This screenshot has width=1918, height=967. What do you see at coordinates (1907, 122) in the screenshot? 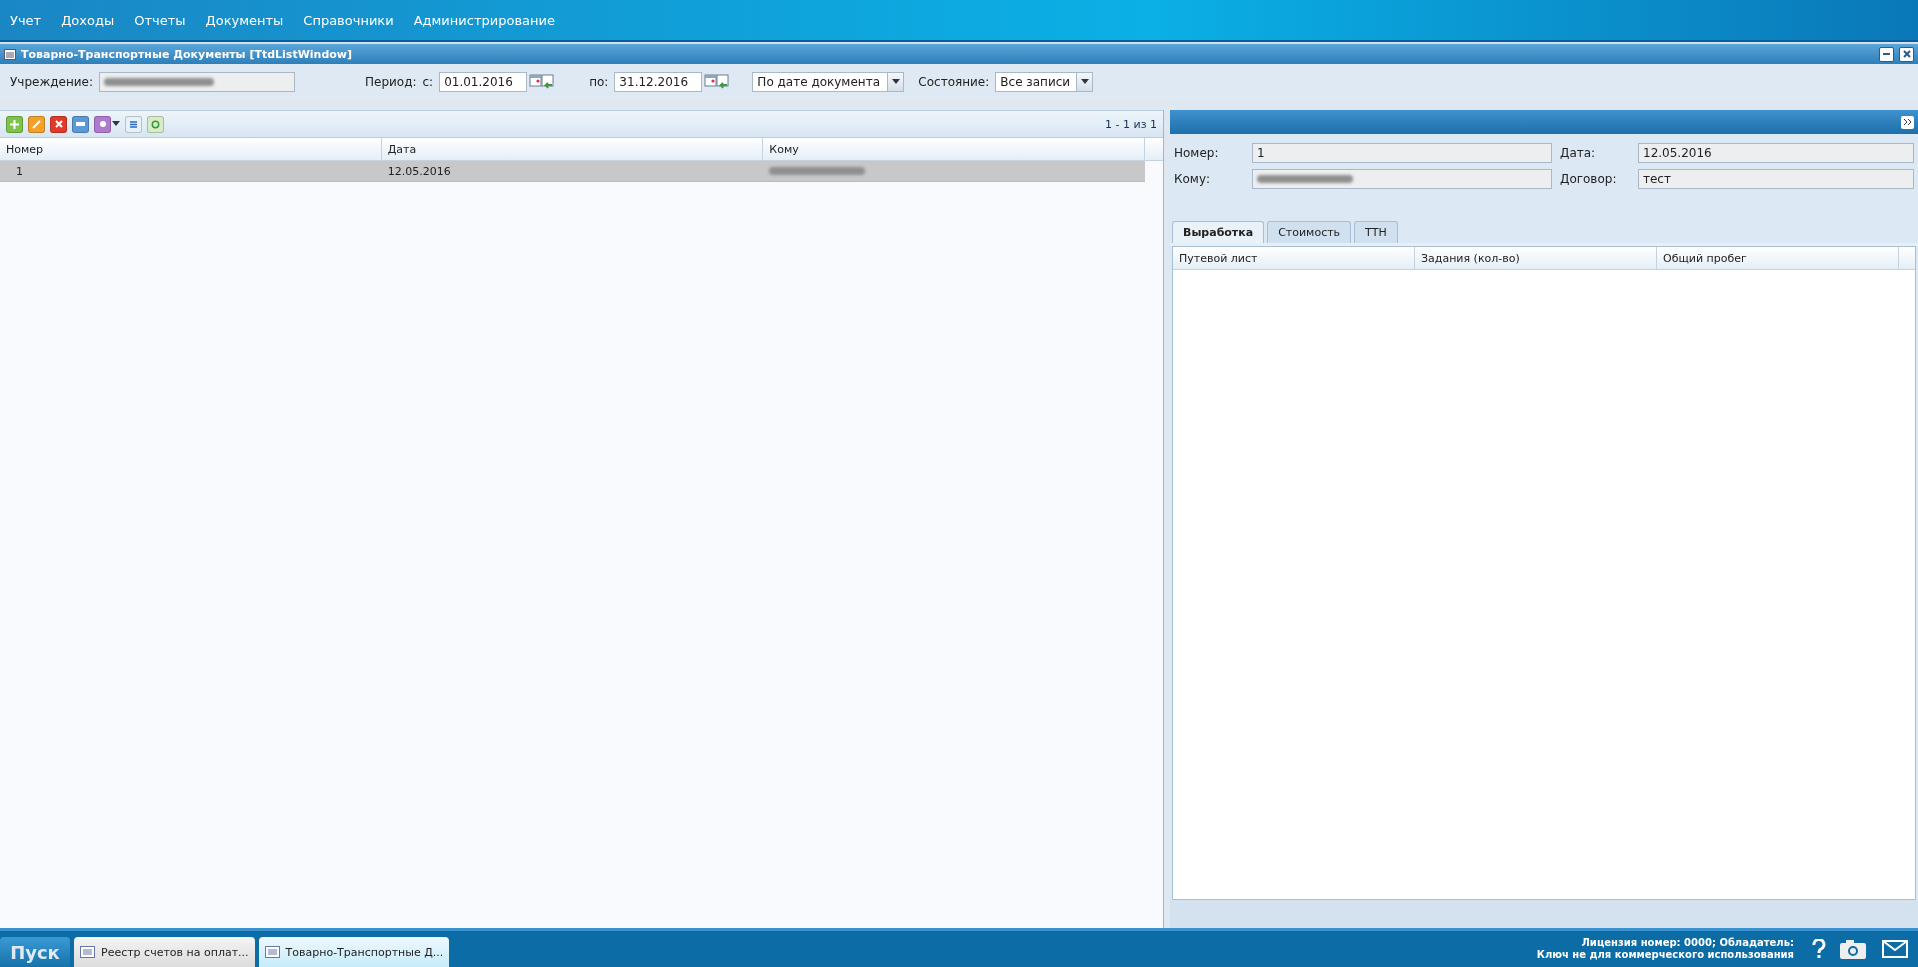
I see `collapse-icon` at bounding box center [1907, 122].